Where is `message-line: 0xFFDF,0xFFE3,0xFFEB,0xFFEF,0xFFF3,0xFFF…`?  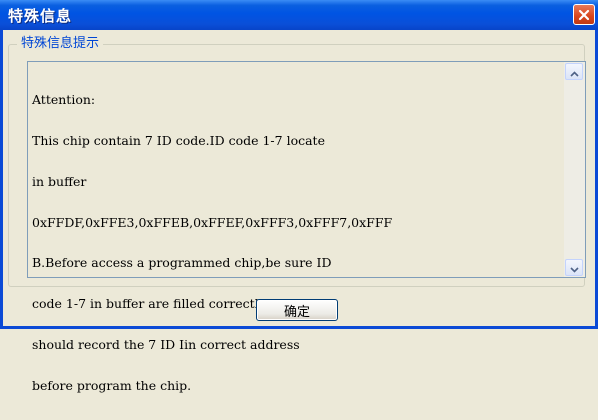
message-line: 0xFFDF,0xFFE3,0xFFEB,0xFFEF,0xFFF3,0xFFF… is located at coordinates (212, 222).